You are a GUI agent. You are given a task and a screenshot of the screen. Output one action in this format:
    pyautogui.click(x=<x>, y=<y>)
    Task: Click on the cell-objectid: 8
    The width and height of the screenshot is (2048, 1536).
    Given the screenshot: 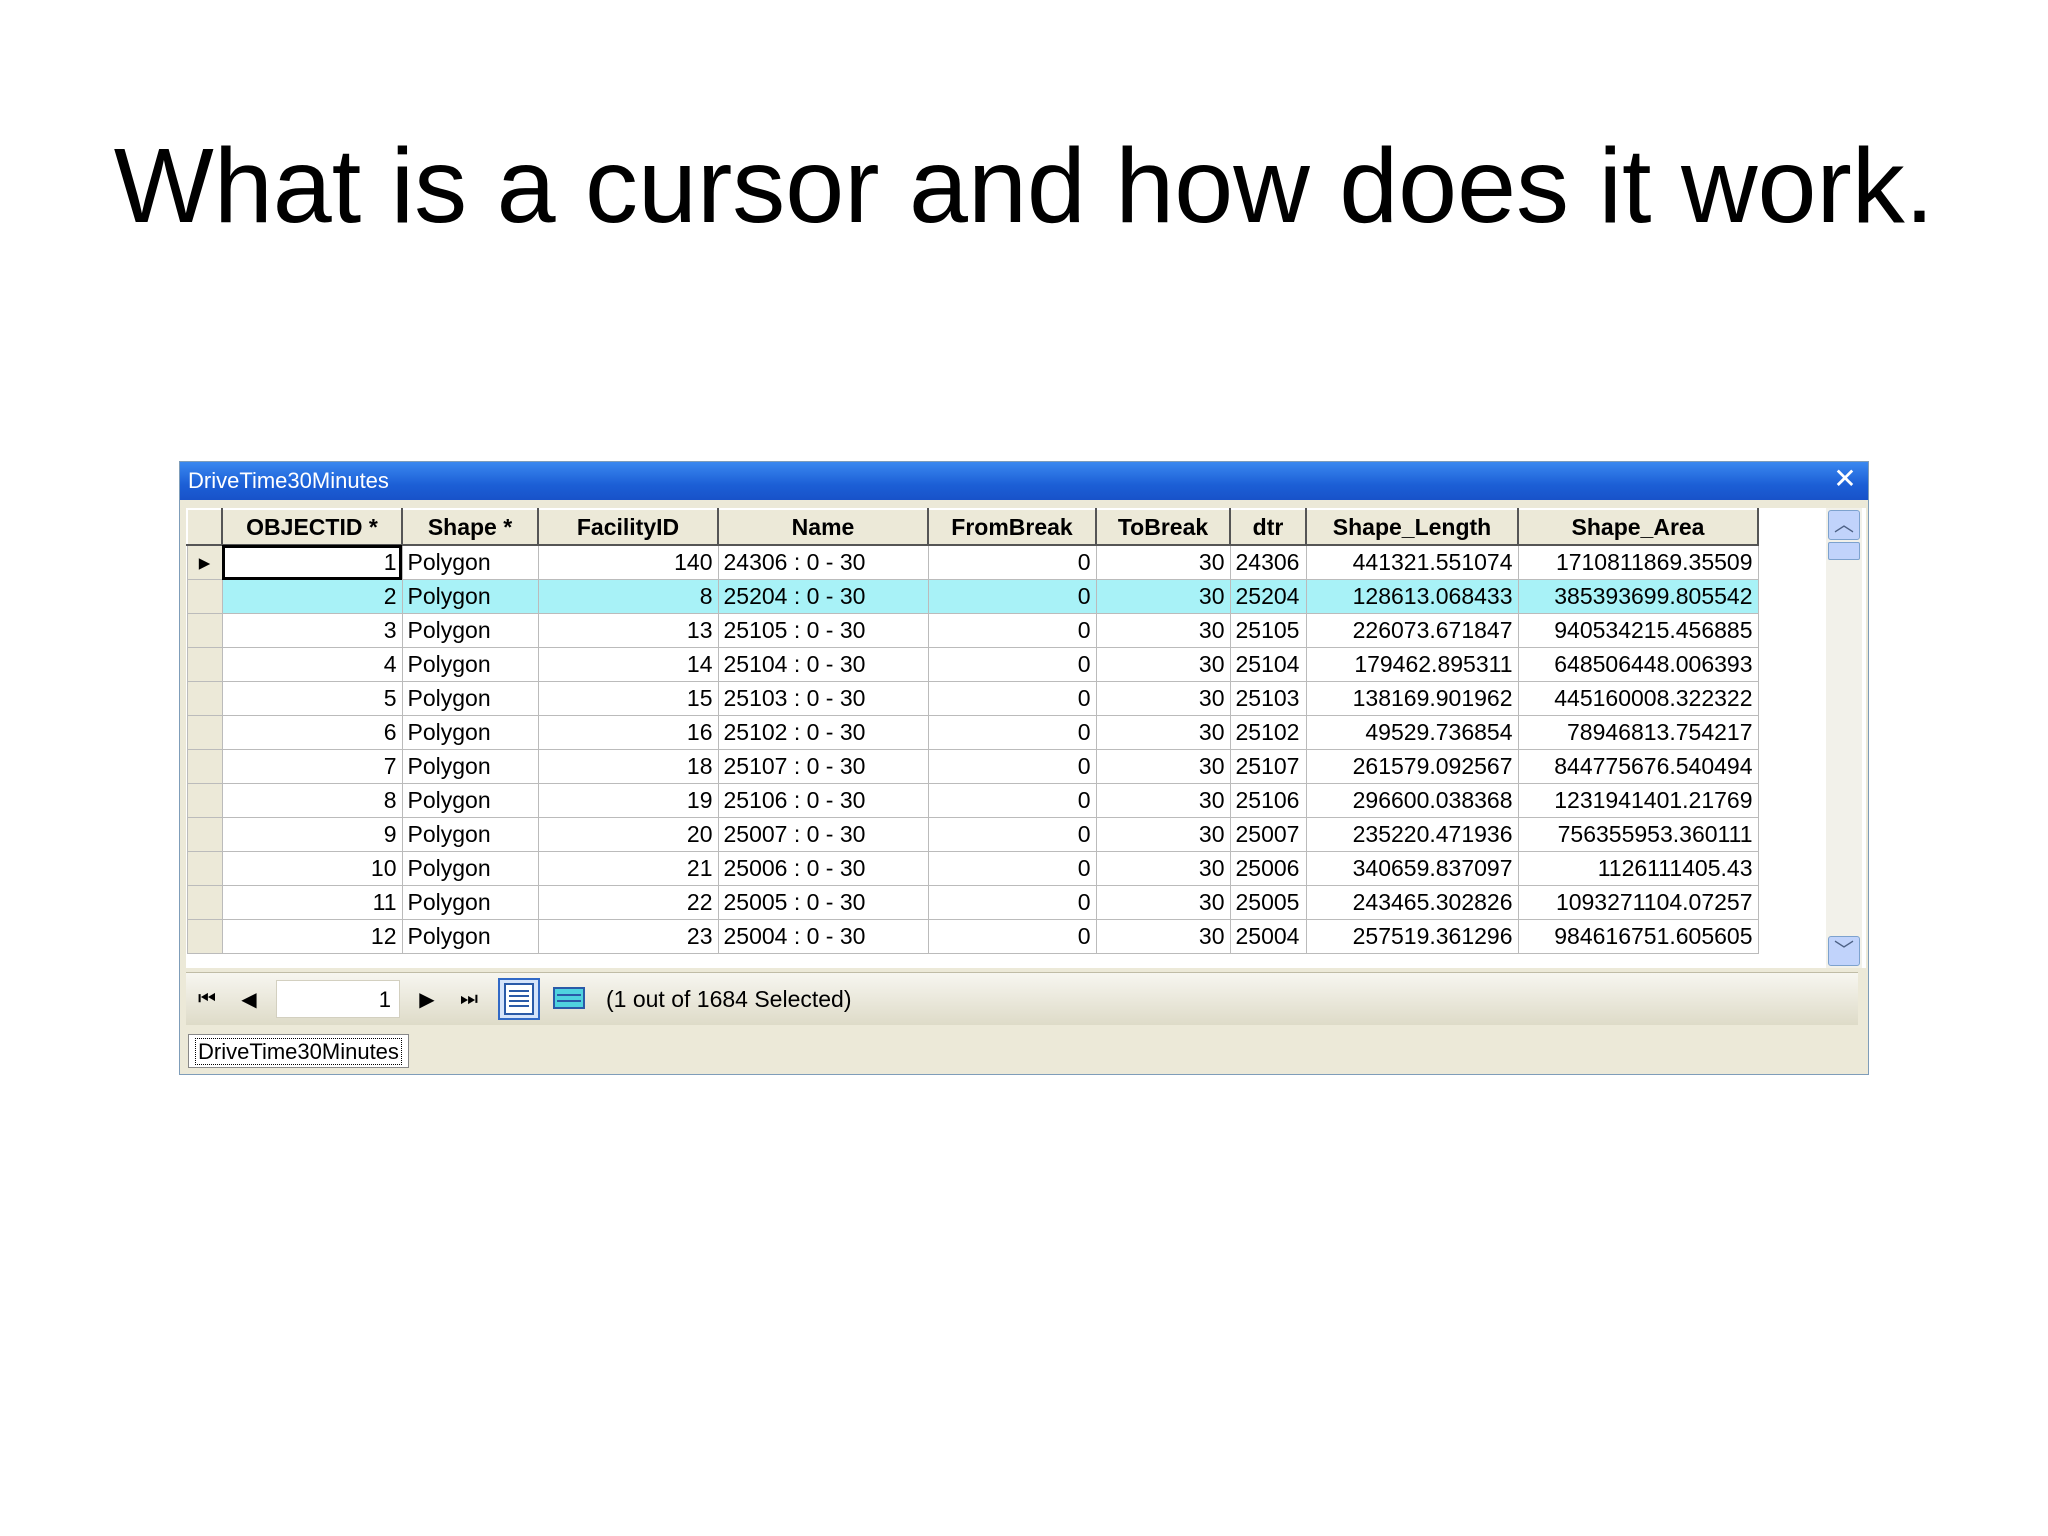 What is the action you would take?
    pyautogui.click(x=312, y=800)
    